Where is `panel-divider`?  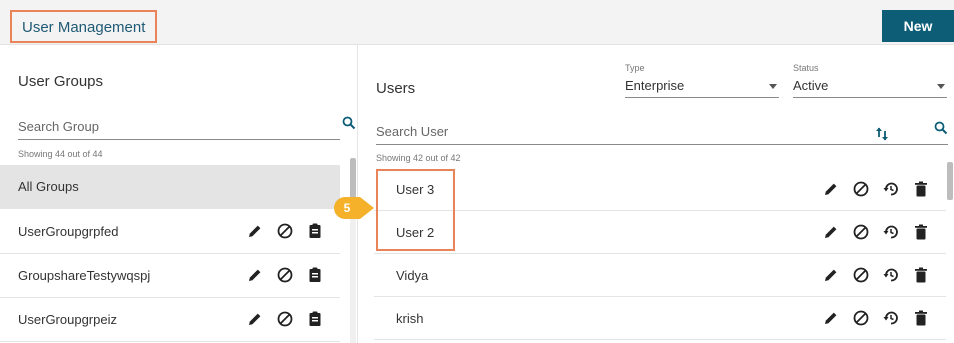 panel-divider is located at coordinates (357, 194).